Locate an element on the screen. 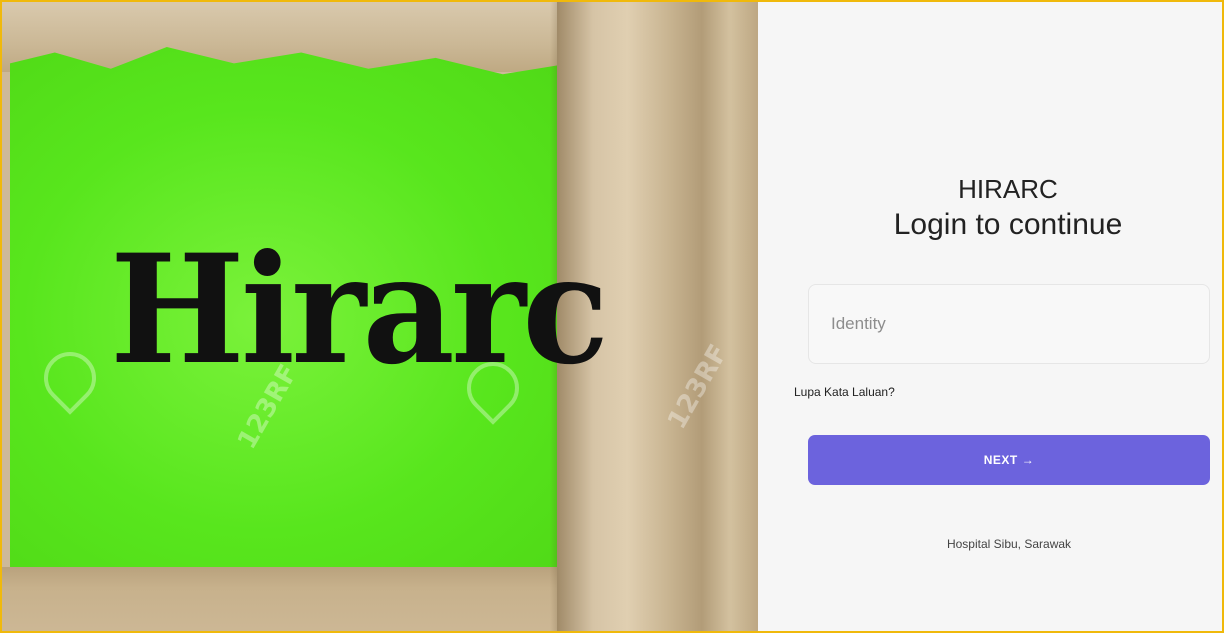  next-button-label: NEXT is located at coordinates (1000, 460).